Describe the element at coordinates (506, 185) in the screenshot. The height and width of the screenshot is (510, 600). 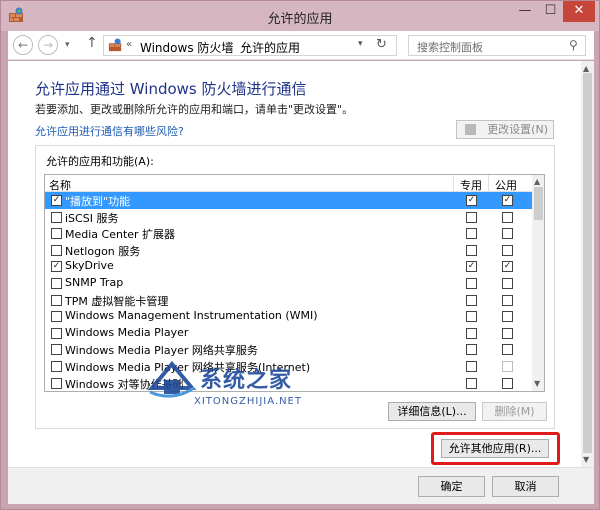
I see `column-header-public: 公用` at that location.